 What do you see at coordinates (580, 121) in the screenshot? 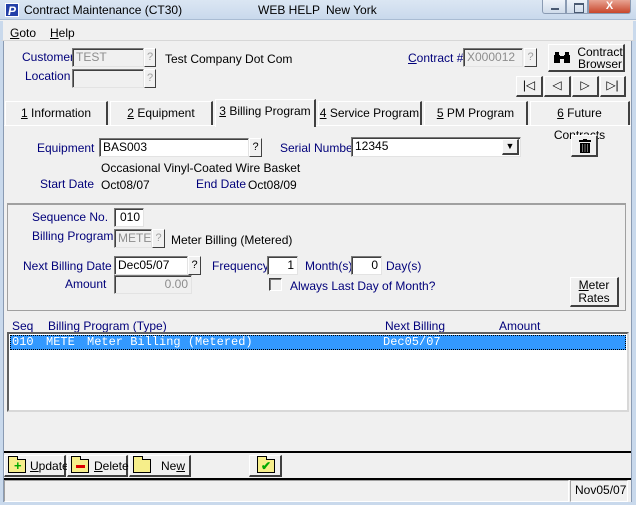
I see `tab-future-contracts: 6 Future Contracts` at bounding box center [580, 121].